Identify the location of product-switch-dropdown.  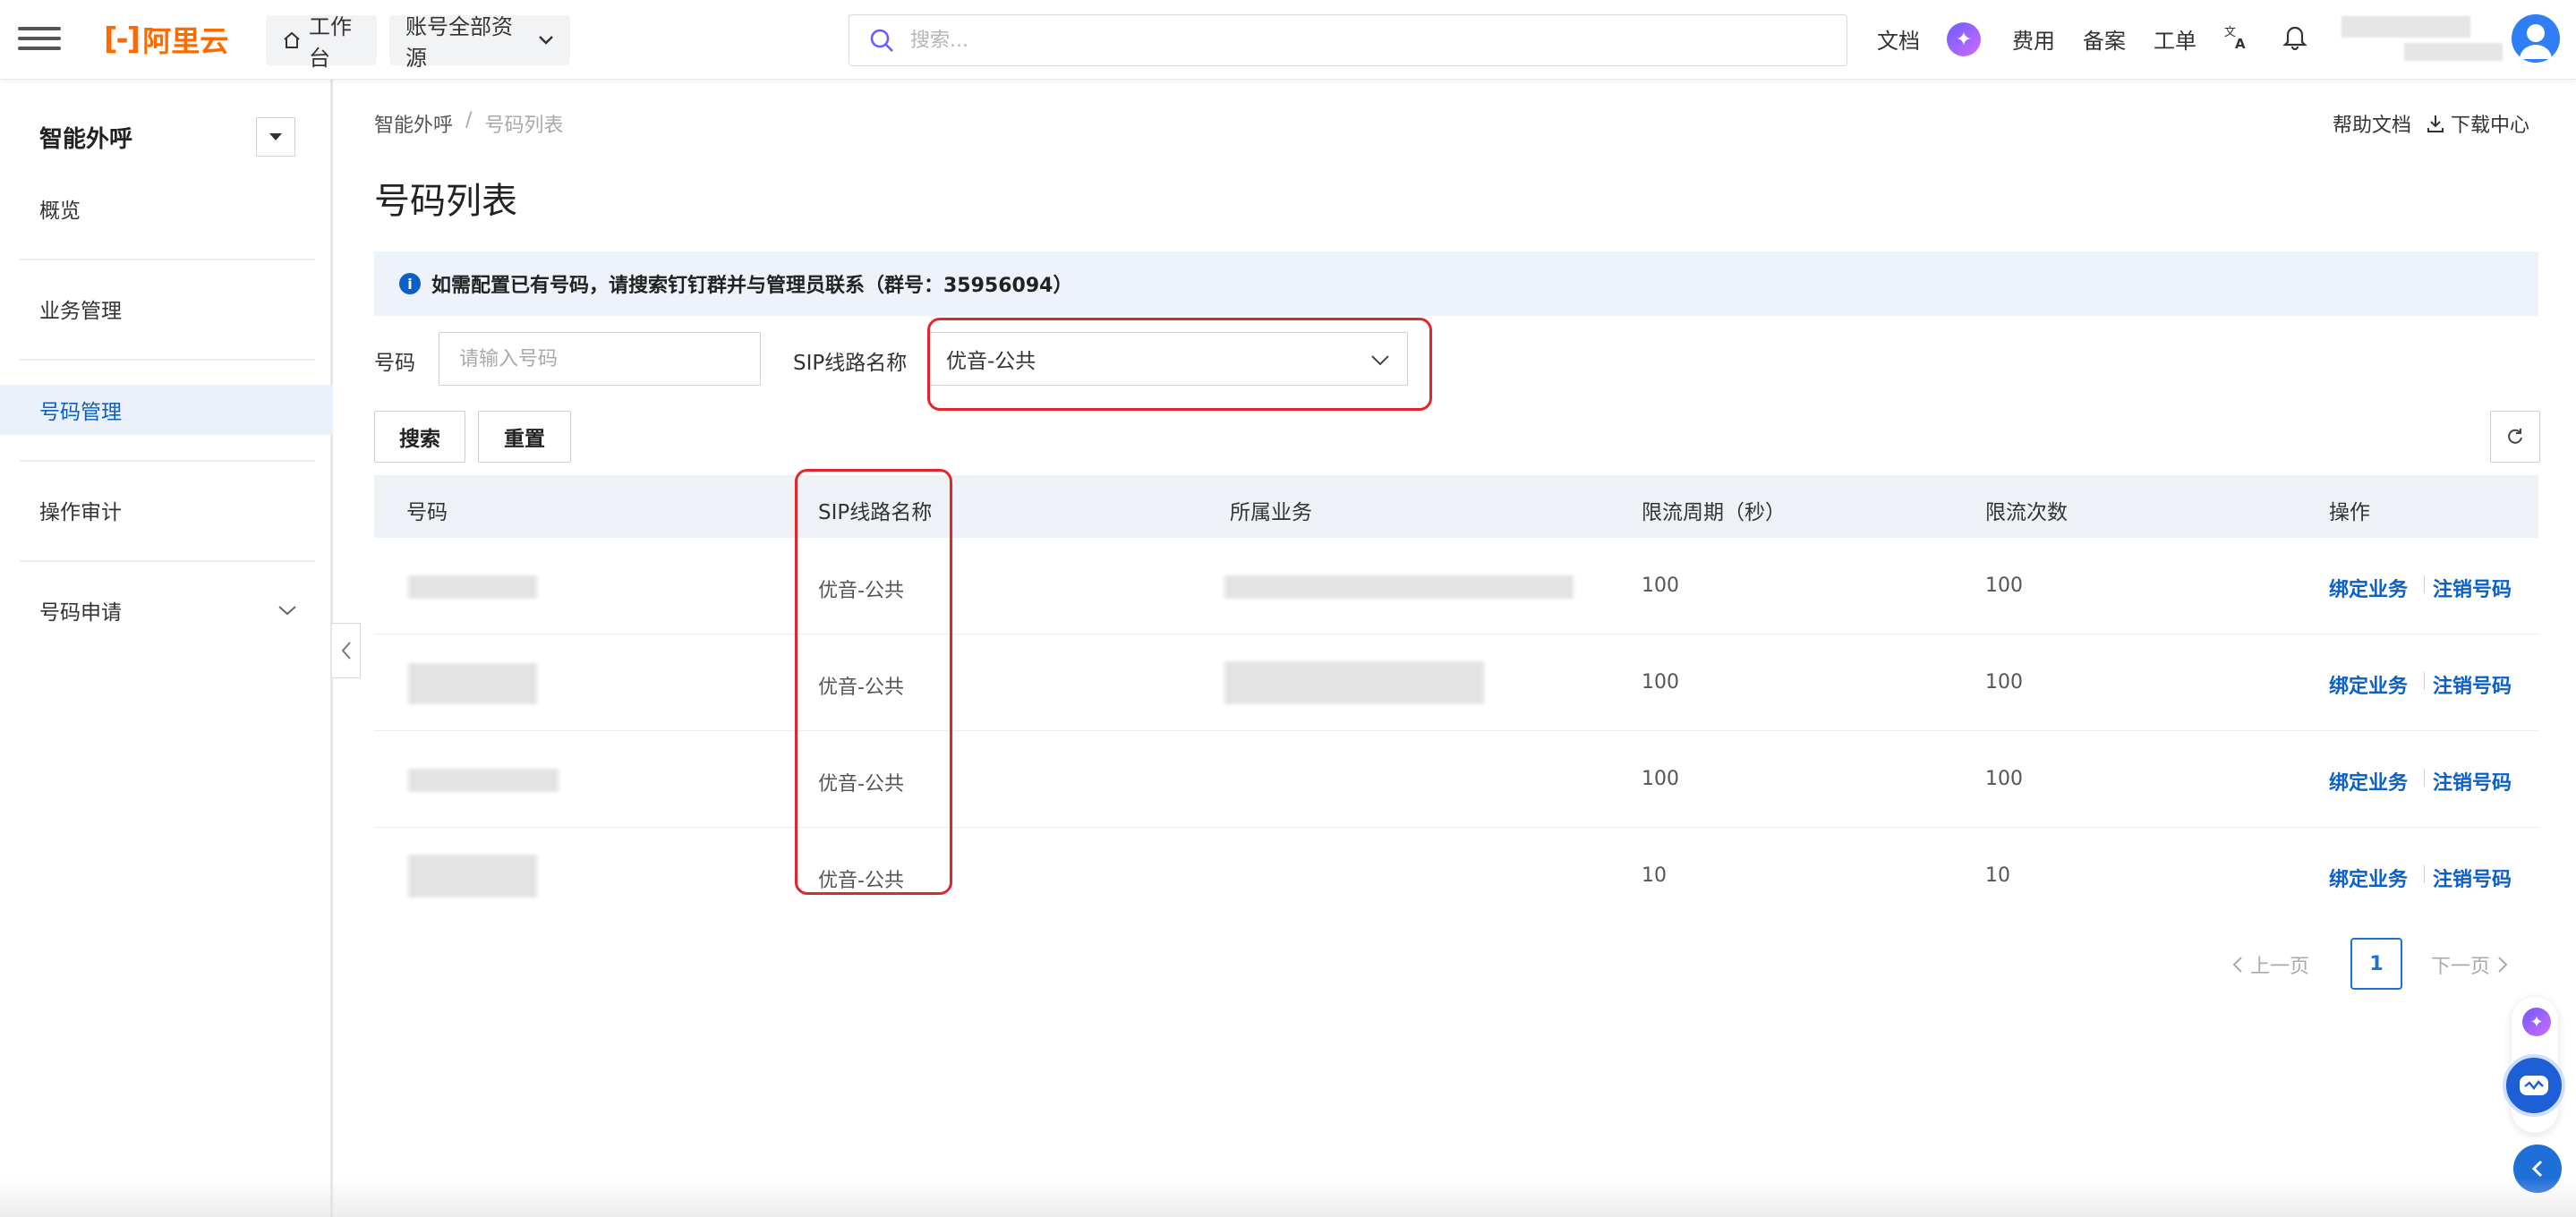
(275, 137).